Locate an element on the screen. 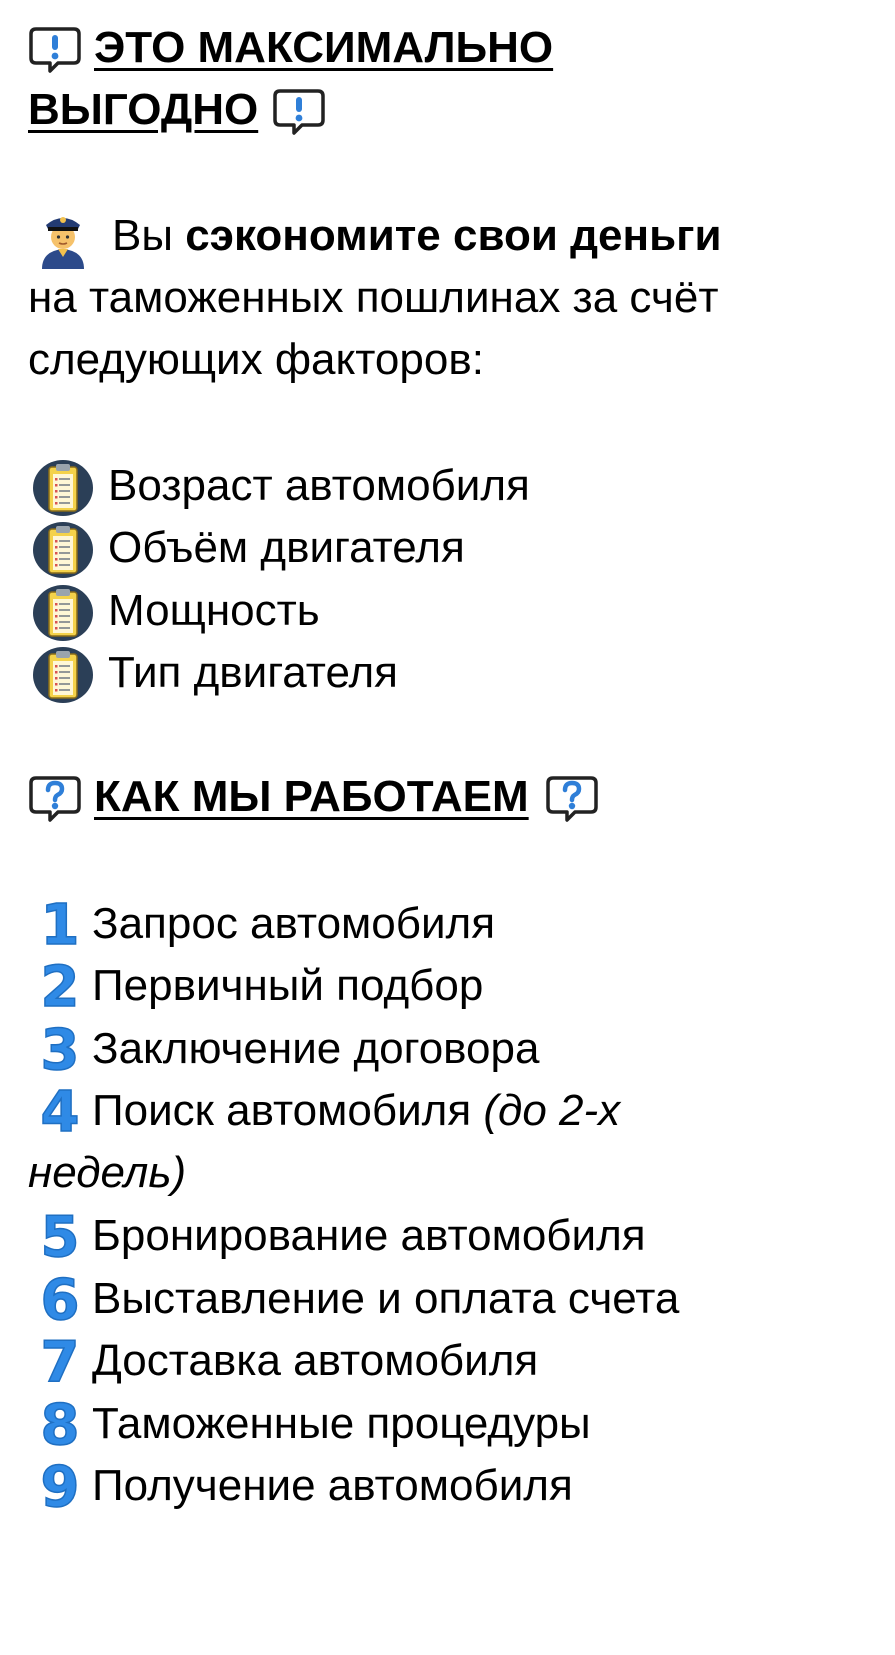 The height and width of the screenshot is (1655, 895). factor-label: Объём двигателя is located at coordinates (286, 547).